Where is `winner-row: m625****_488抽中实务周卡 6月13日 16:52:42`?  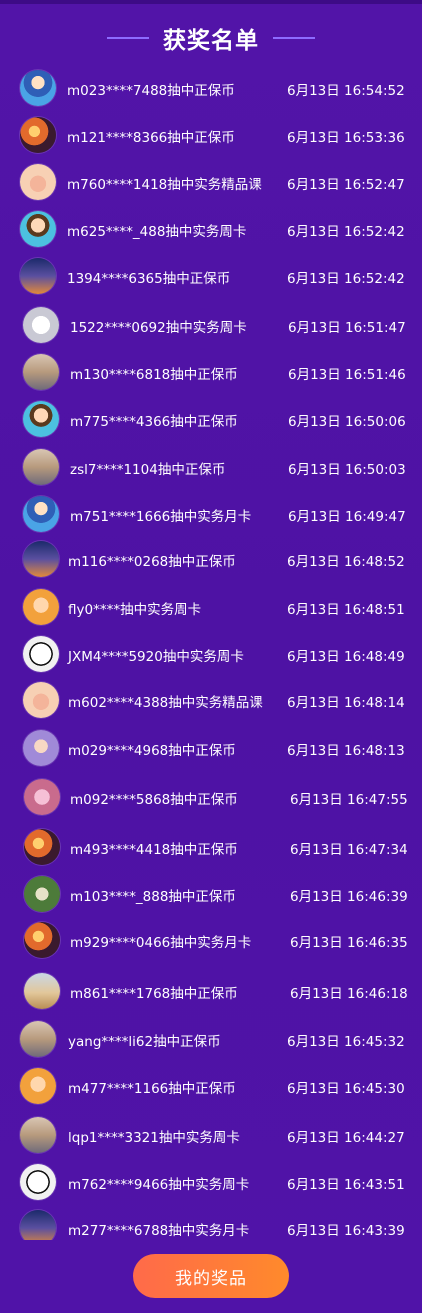 winner-row: m625****_488抽中实务周卡 6月13日 16:52:42 is located at coordinates (211, 229).